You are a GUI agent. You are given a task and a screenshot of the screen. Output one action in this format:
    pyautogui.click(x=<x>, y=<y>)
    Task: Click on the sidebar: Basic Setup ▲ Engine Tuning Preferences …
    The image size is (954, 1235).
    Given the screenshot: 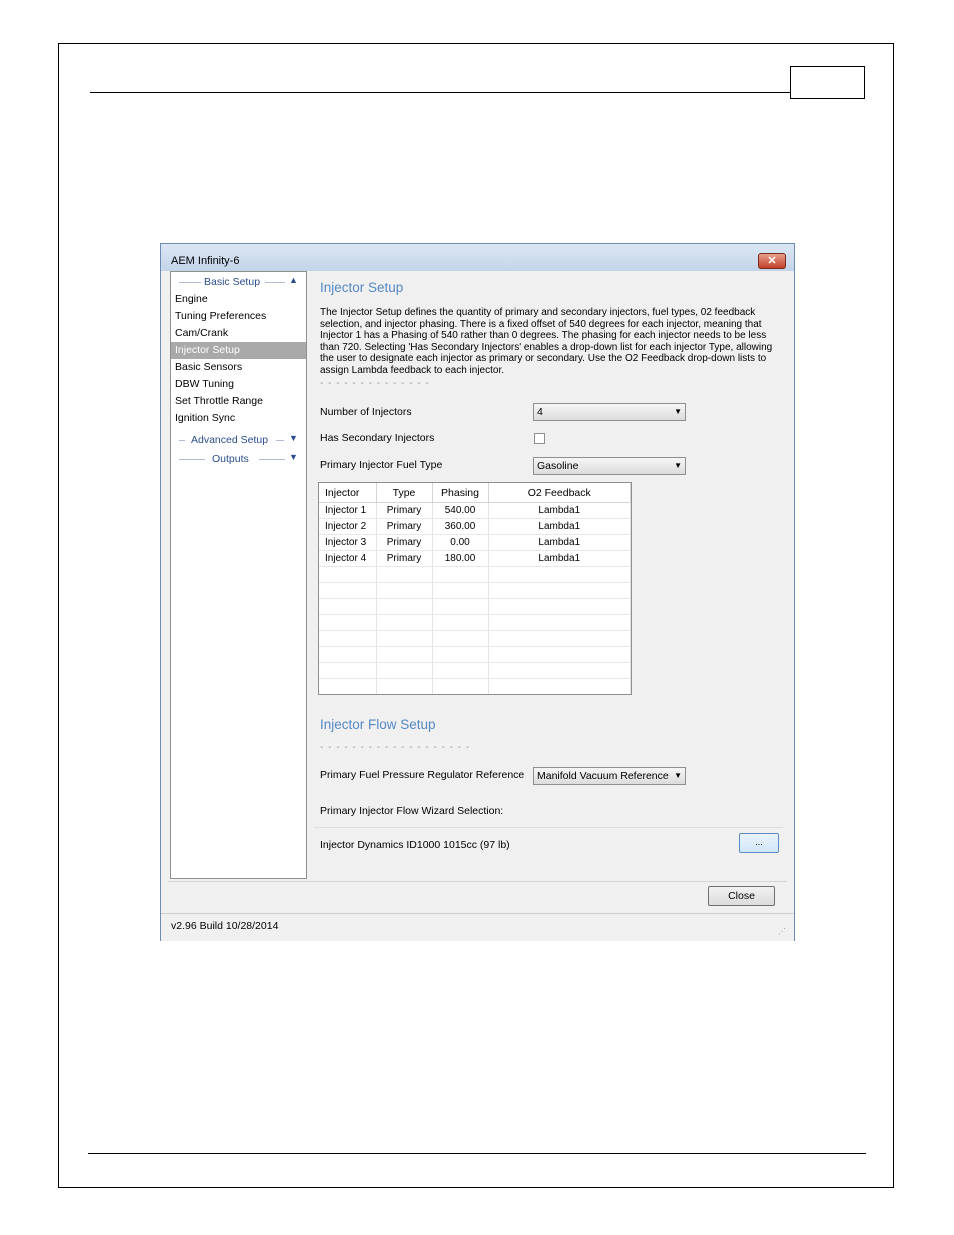 What is the action you would take?
    pyautogui.click(x=238, y=575)
    